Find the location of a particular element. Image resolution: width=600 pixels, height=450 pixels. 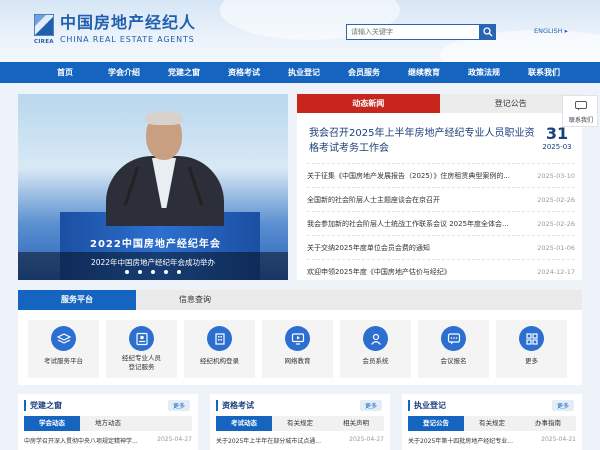

tab-service-platform: 服务平台 is located at coordinates (77, 300).